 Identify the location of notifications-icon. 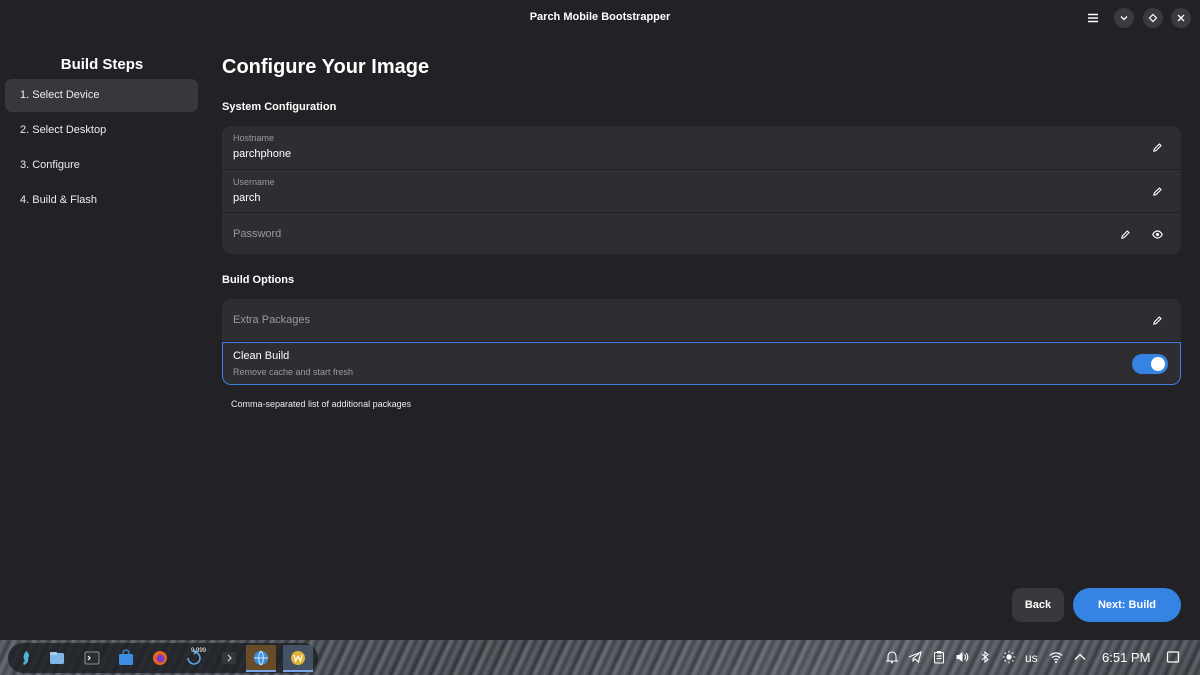
(892, 657).